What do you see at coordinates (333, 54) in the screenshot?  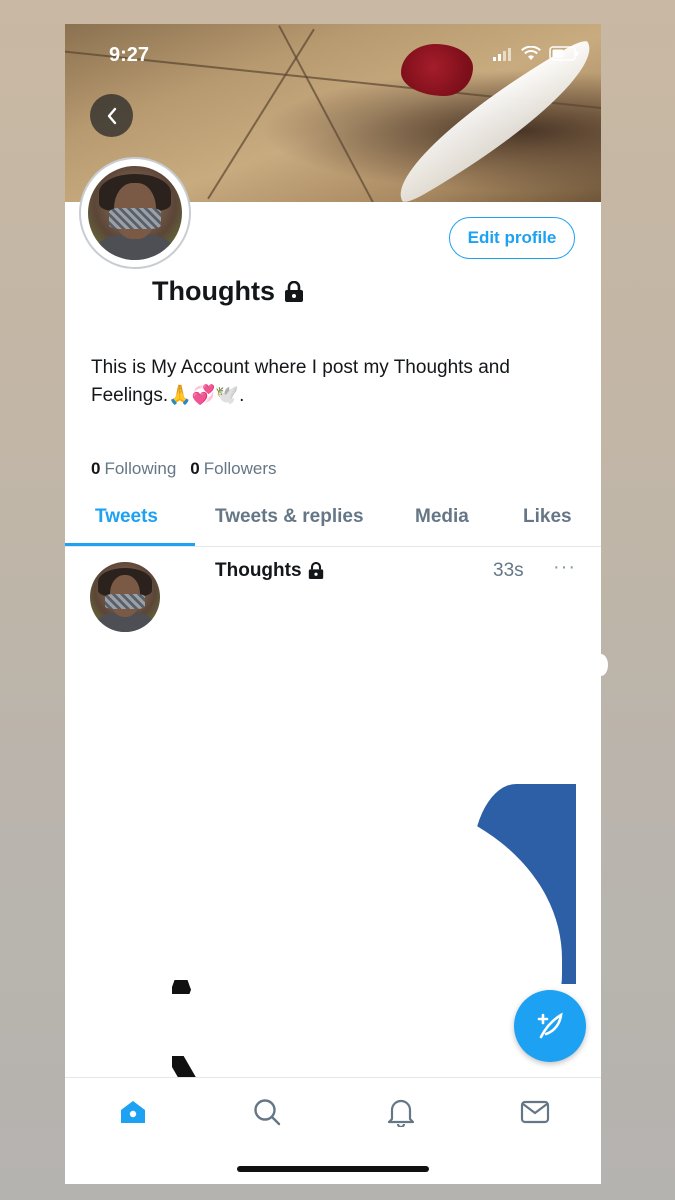 I see `status-bar: 9:27` at bounding box center [333, 54].